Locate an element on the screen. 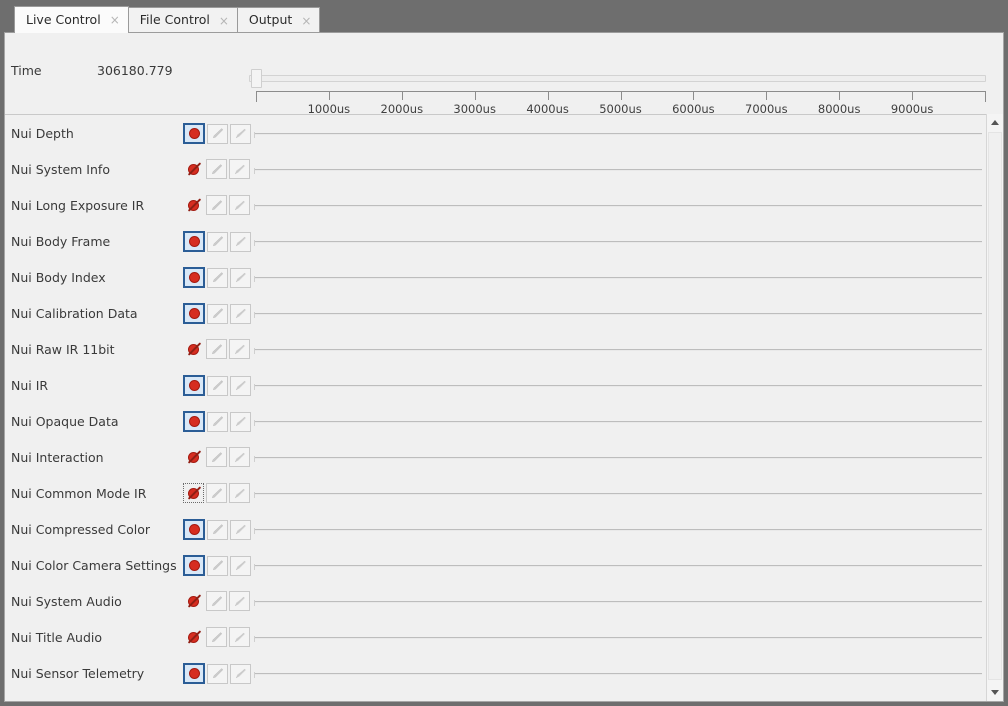 This screenshot has width=1008, height=706. track-row: Nui Long Exposure IR is located at coordinates (495, 205).